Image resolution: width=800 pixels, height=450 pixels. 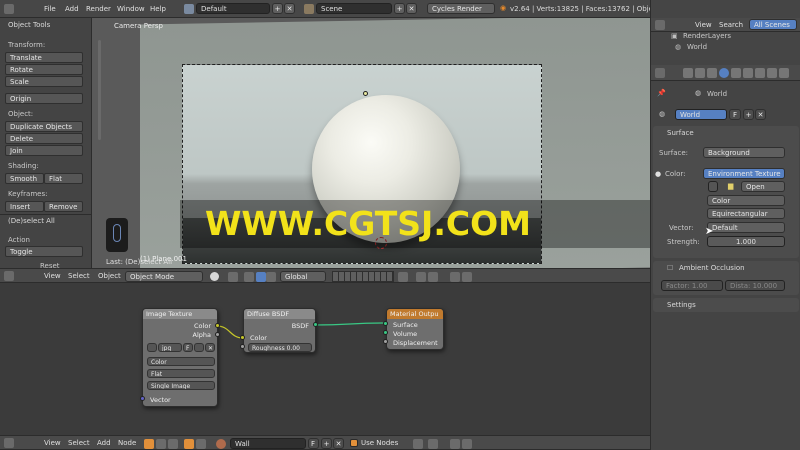 I want to click on scene-field: Scene, so click(x=354, y=8).